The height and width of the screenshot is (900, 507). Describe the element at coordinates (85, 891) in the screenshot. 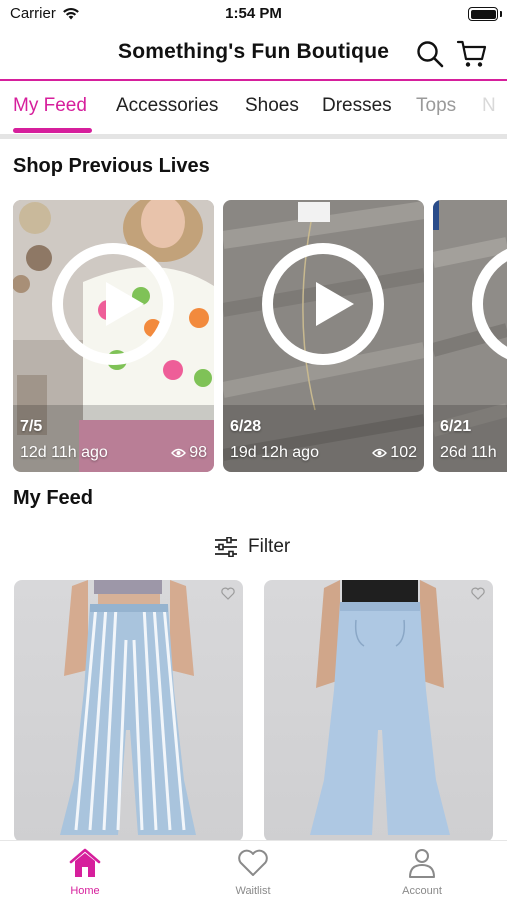

I see `nav-home-label: Home` at that location.